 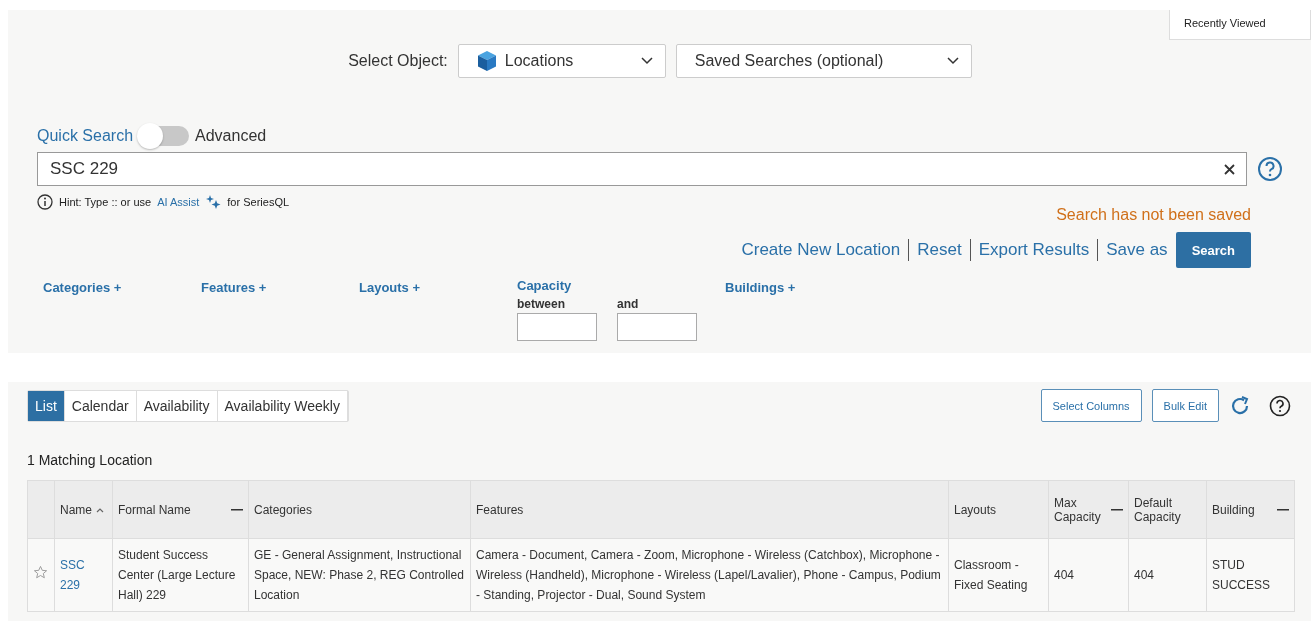 What do you see at coordinates (1240, 405) in the screenshot?
I see `refresh-icon` at bounding box center [1240, 405].